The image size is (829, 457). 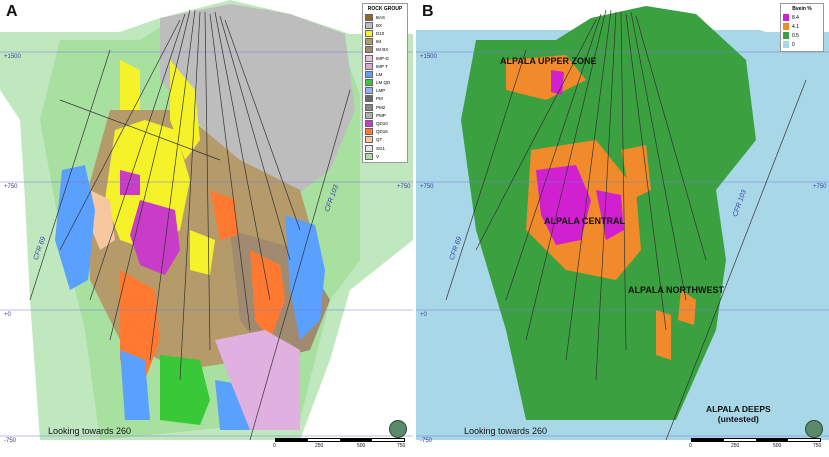 What do you see at coordinates (817, 446) in the screenshot?
I see `b-scale-tick-750: 750` at bounding box center [817, 446].